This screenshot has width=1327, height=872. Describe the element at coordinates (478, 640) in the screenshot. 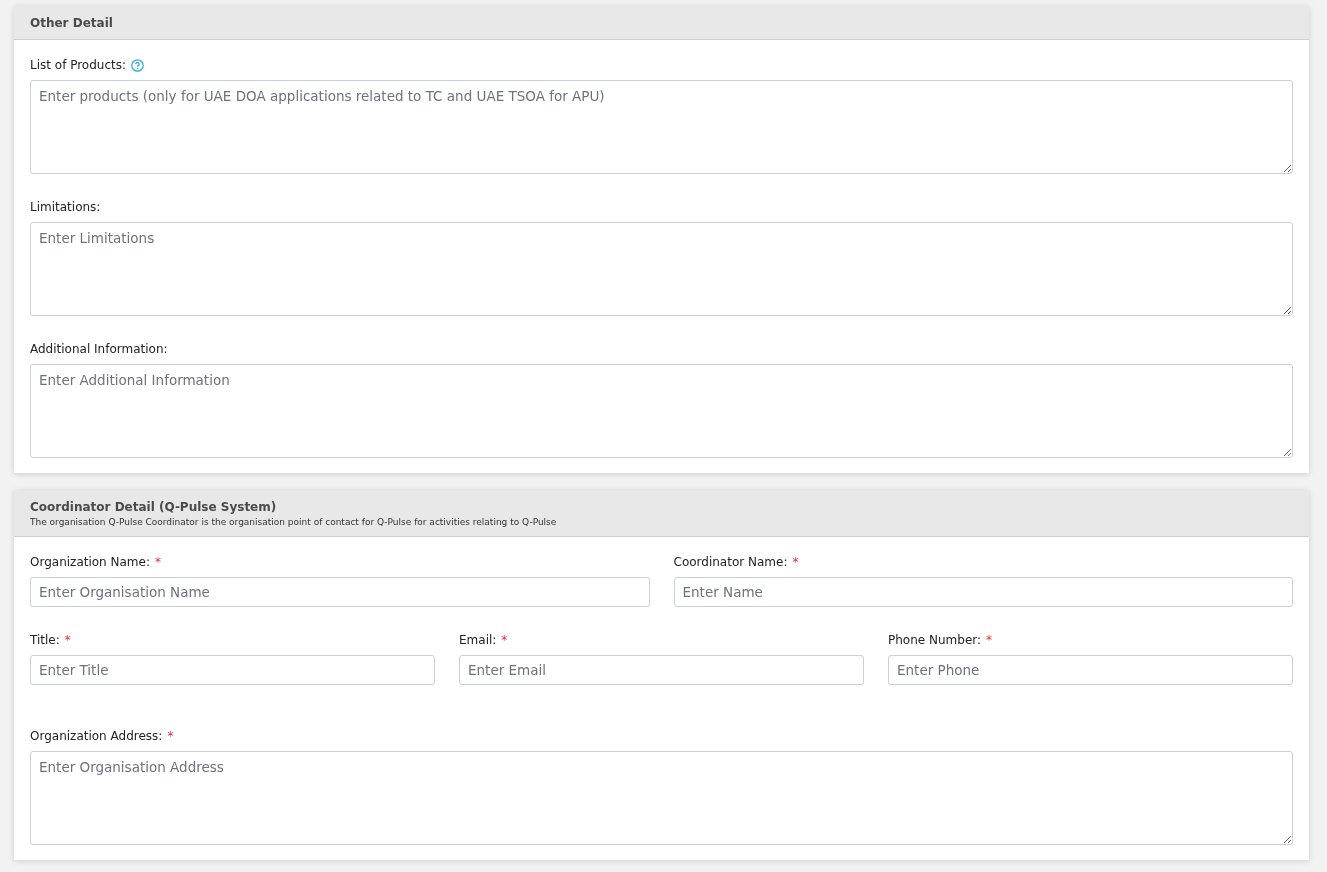

I see `field-label: Email:` at that location.